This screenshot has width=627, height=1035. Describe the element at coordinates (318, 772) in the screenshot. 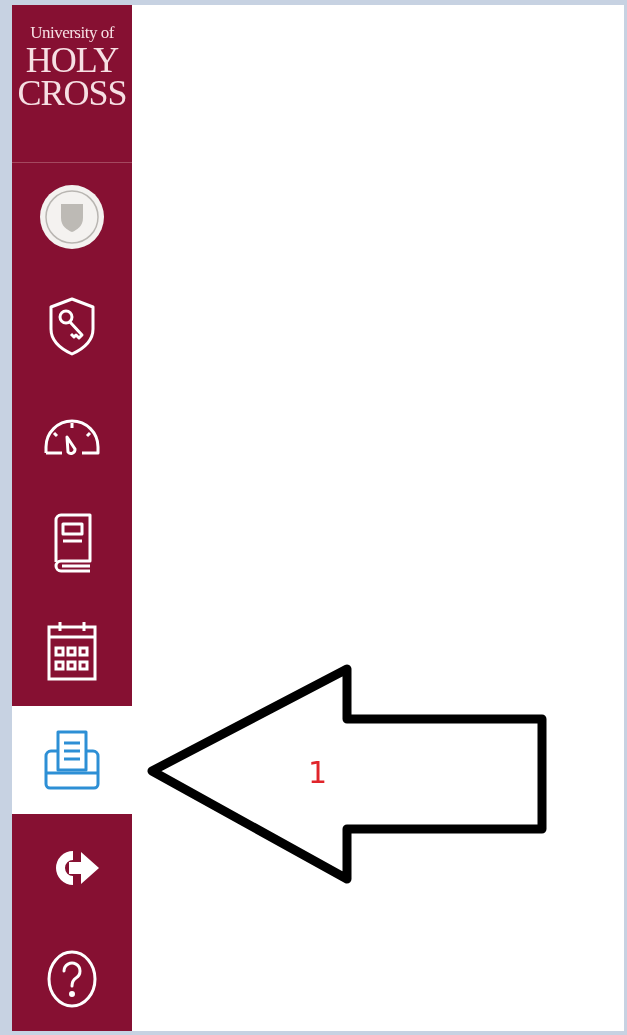

I see `annotation-number: 1` at that location.